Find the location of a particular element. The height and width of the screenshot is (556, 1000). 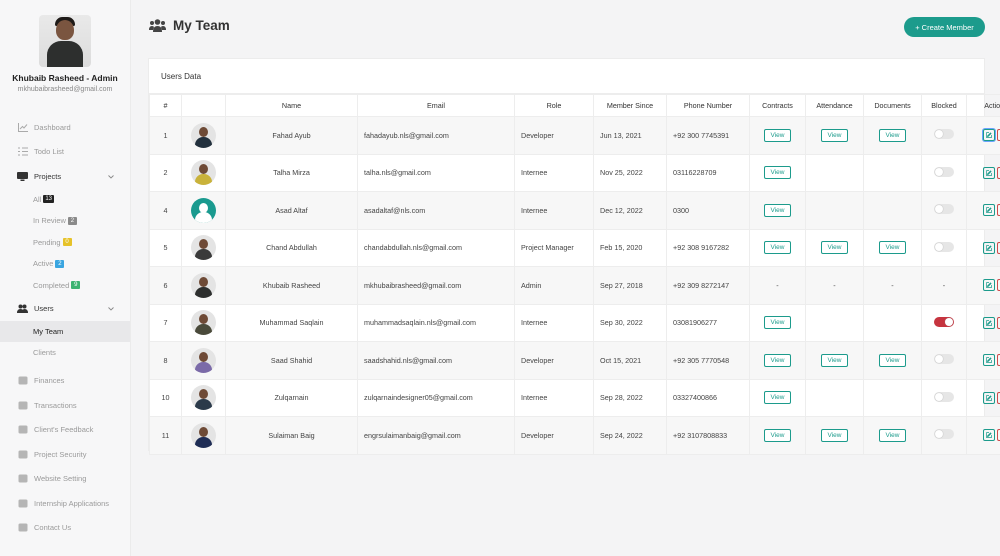

attendance-cell: - is located at coordinates (834, 285).